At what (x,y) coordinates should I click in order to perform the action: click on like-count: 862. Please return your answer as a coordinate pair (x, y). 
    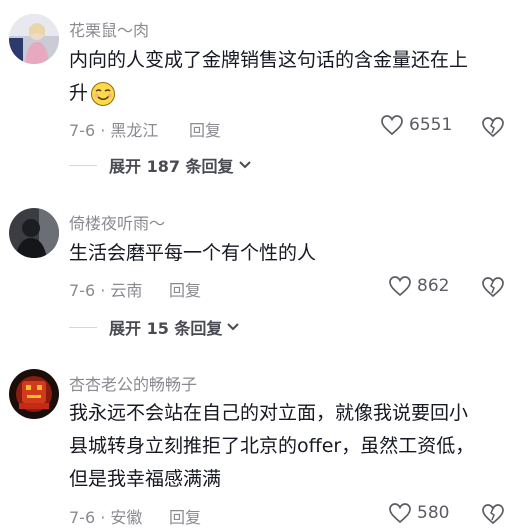
    Looking at the image, I should click on (433, 286).